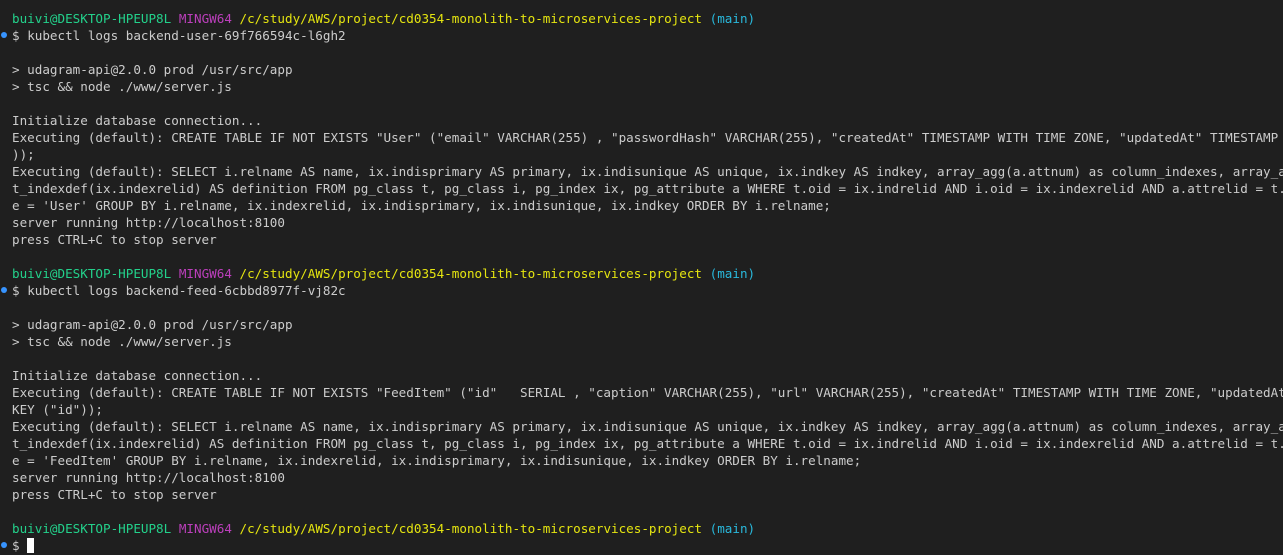 This screenshot has width=1283, height=555. I want to click on text-cursor, so click(31, 545).